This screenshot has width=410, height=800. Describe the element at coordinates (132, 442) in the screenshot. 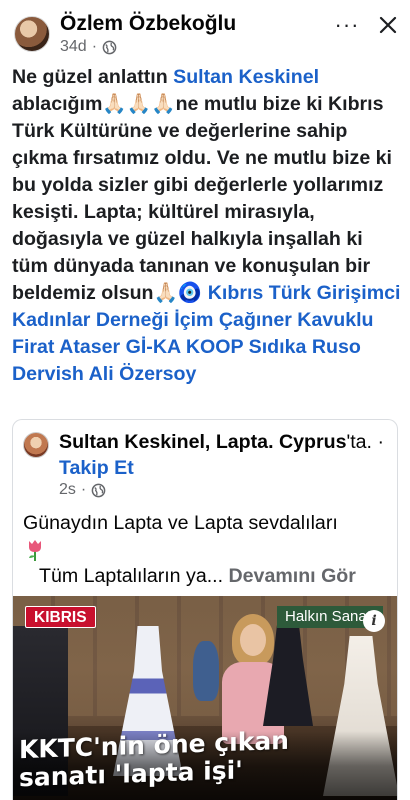

I see `shared-author-name: Sultan Keskinel` at that location.